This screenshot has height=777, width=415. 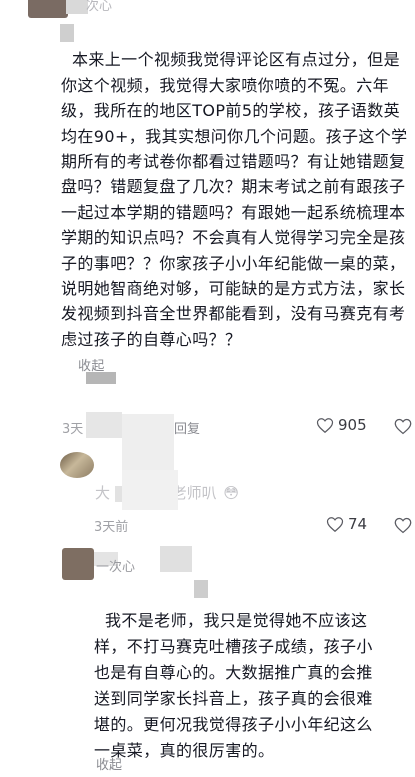 What do you see at coordinates (358, 524) in the screenshot?
I see `like-count: 74` at bounding box center [358, 524].